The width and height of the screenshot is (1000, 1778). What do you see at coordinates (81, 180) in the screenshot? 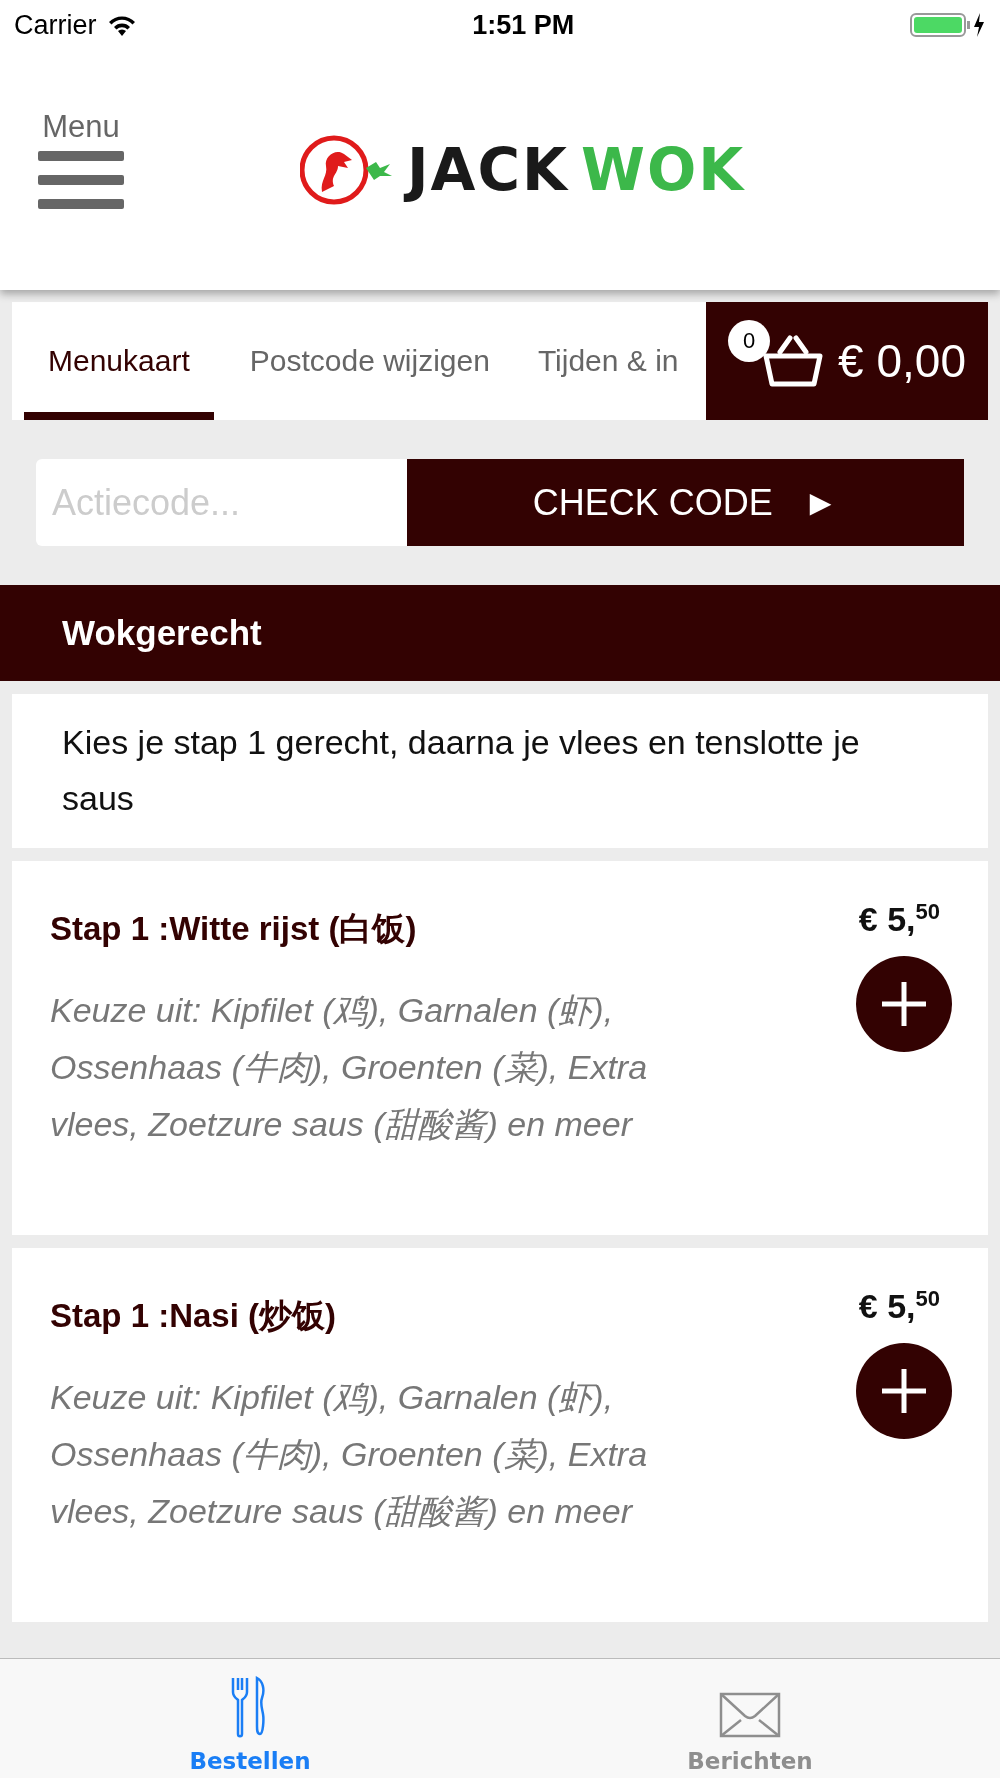
I see `menu-icon` at bounding box center [81, 180].